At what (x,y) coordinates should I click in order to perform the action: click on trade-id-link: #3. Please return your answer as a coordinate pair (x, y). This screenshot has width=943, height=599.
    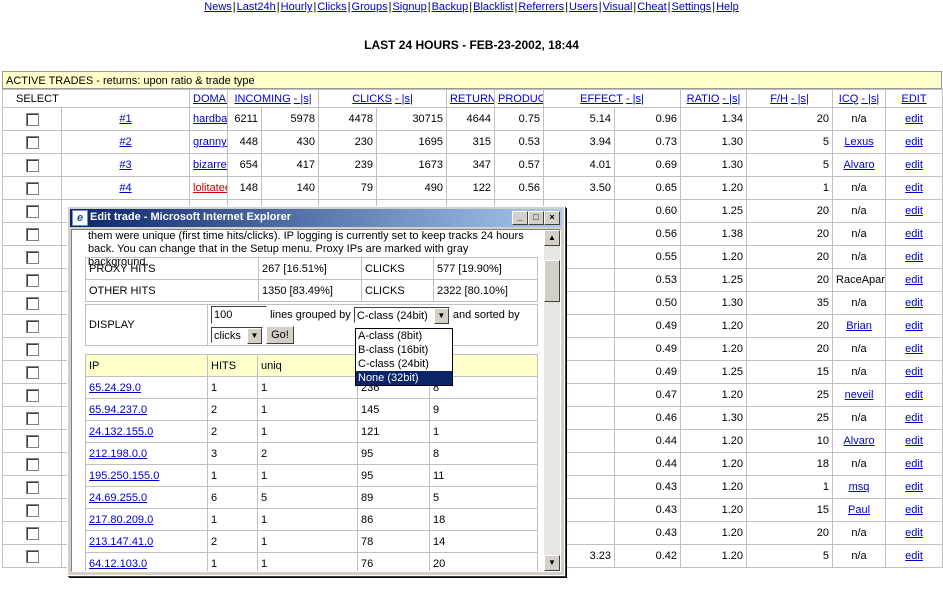
    Looking at the image, I should click on (125, 165).